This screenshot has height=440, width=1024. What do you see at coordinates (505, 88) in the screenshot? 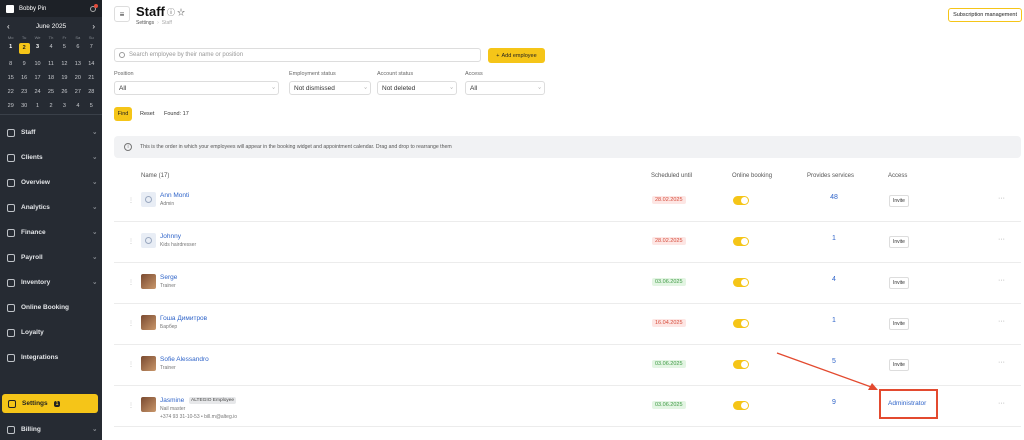
I see `filter-select-3: All ›` at bounding box center [505, 88].